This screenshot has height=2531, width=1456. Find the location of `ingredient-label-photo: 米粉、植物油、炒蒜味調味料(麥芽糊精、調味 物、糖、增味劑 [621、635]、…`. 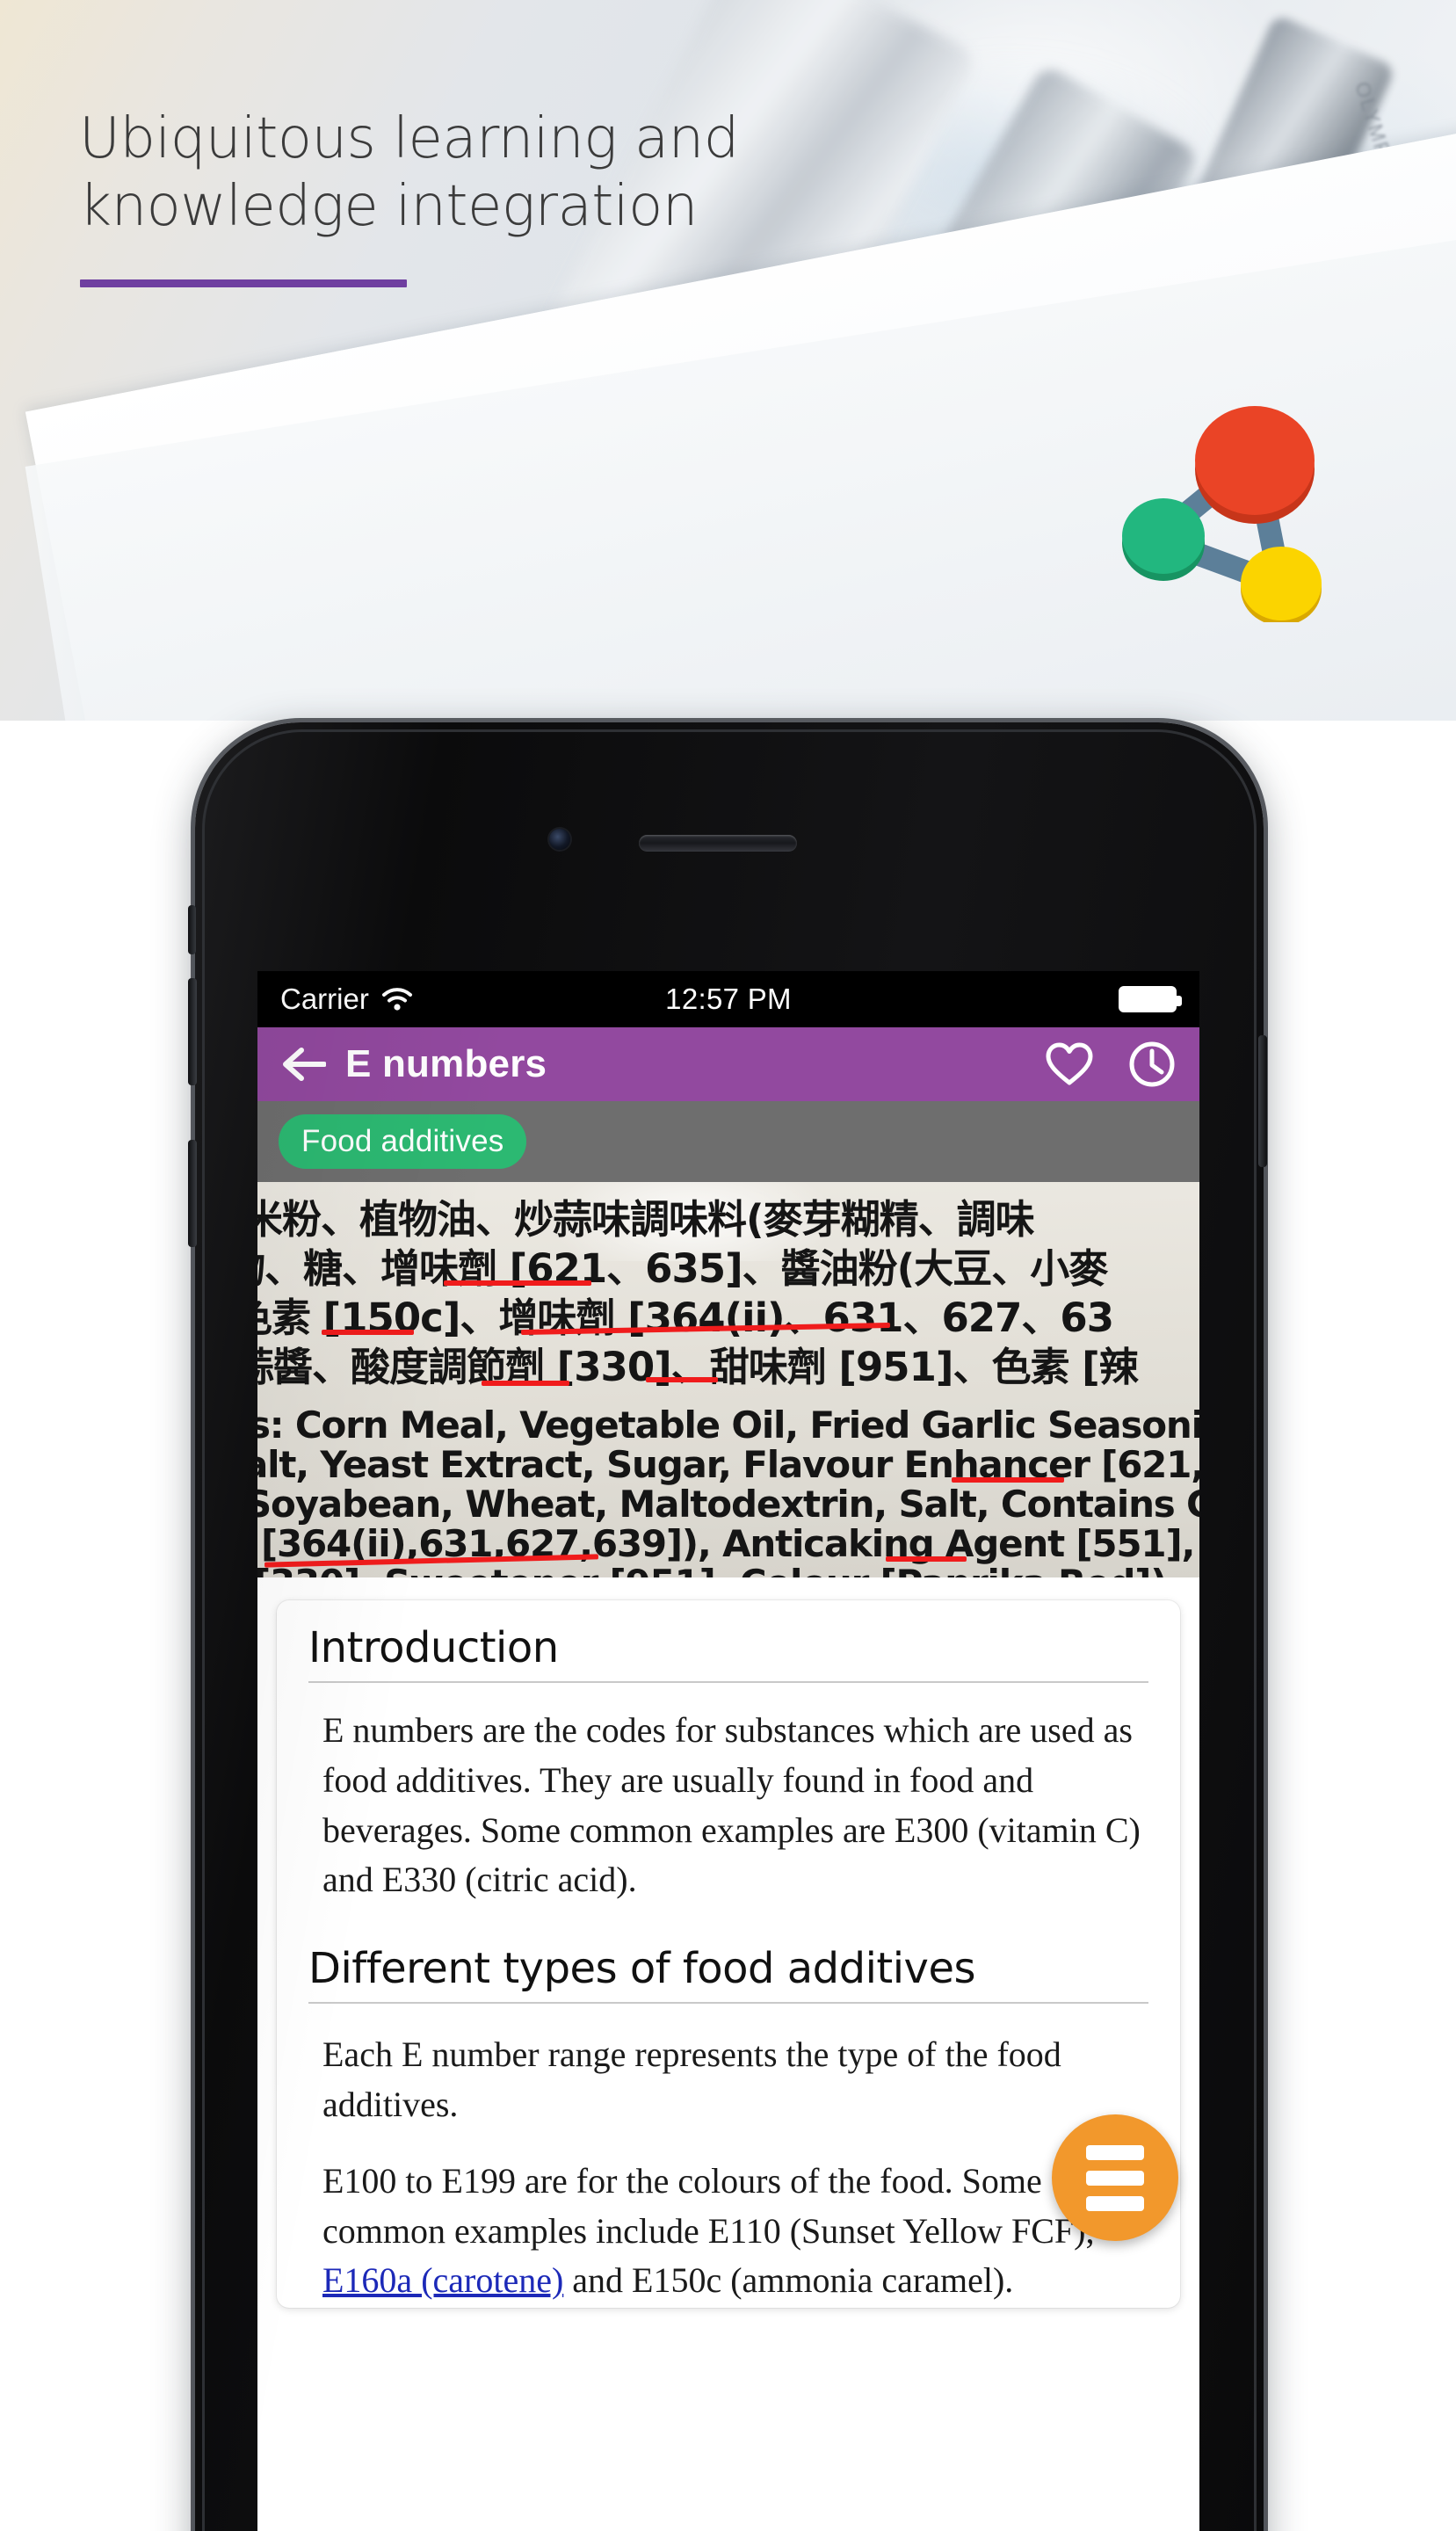

ingredient-label-photo: 米粉、植物油、炒蒜味調味料(麥芽糊精、調味 物、糖、增味劑 [621、635]、… is located at coordinates (728, 1379).